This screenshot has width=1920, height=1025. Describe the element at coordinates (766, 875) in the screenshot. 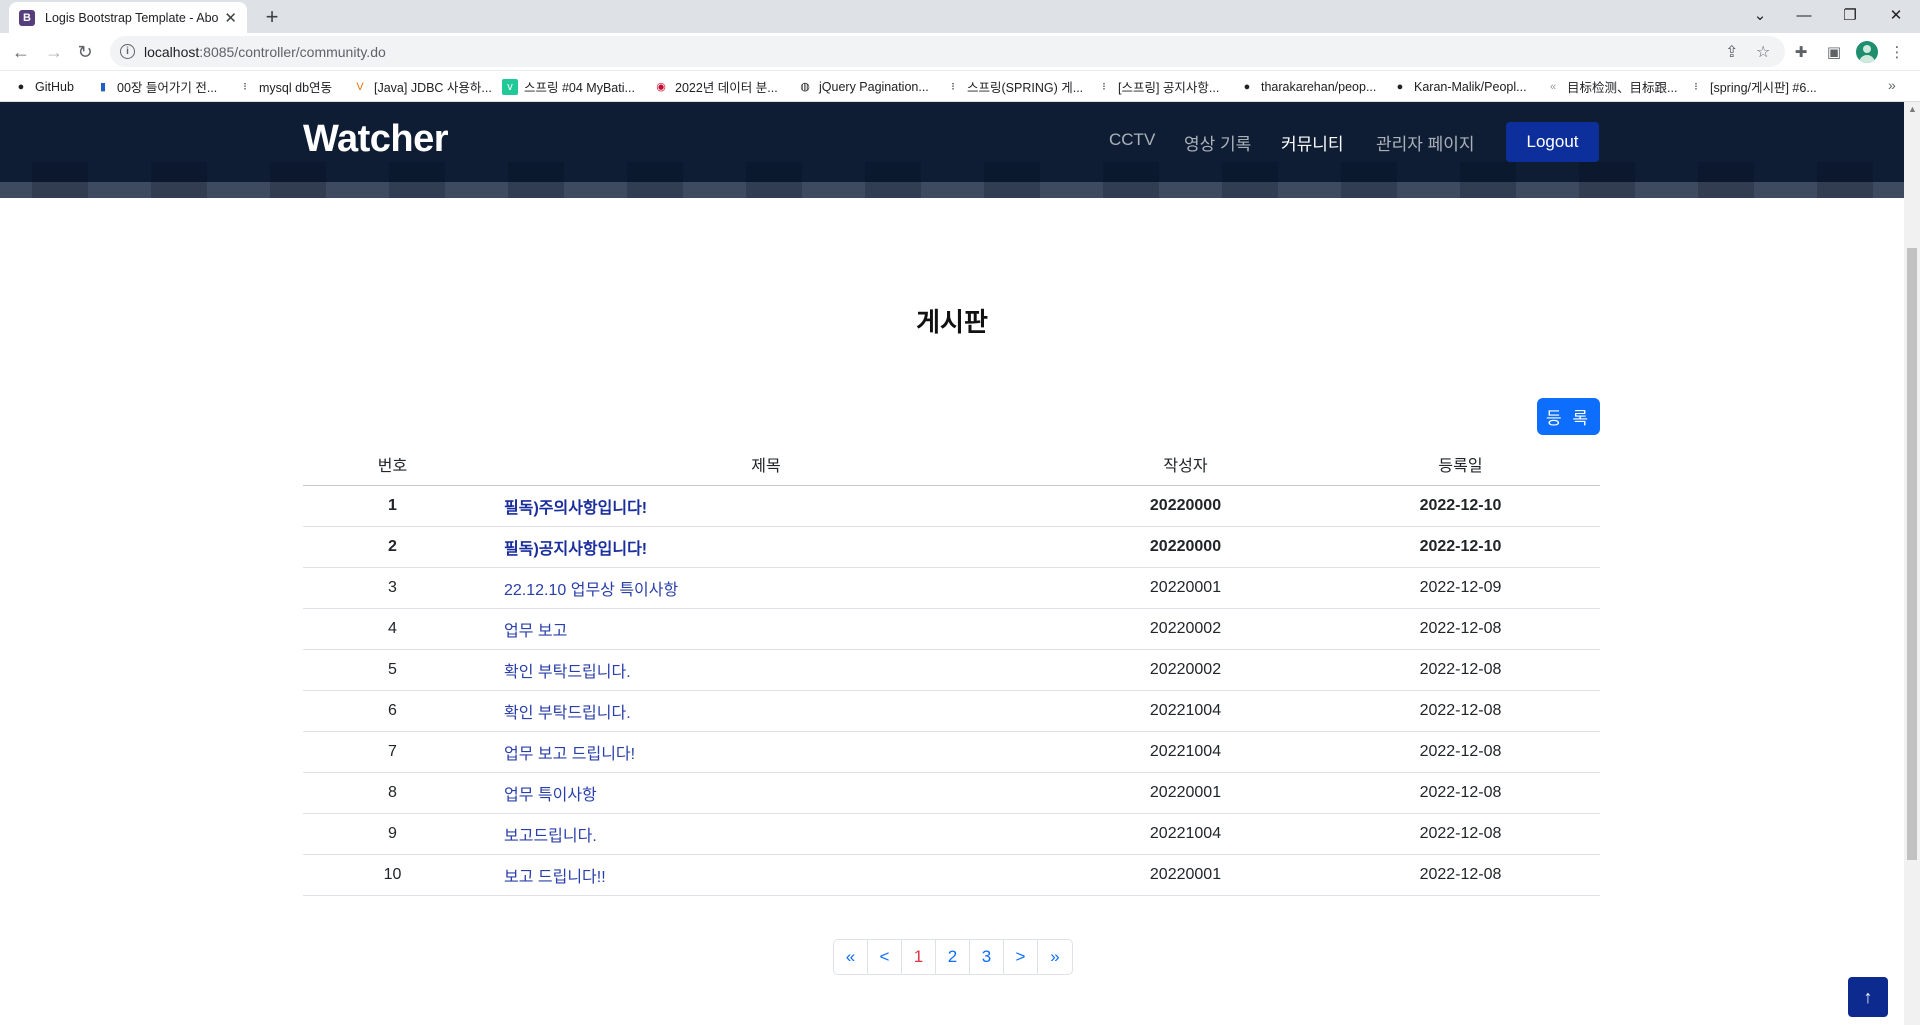

I see `post-title-link: 보고 드립니다!!` at that location.